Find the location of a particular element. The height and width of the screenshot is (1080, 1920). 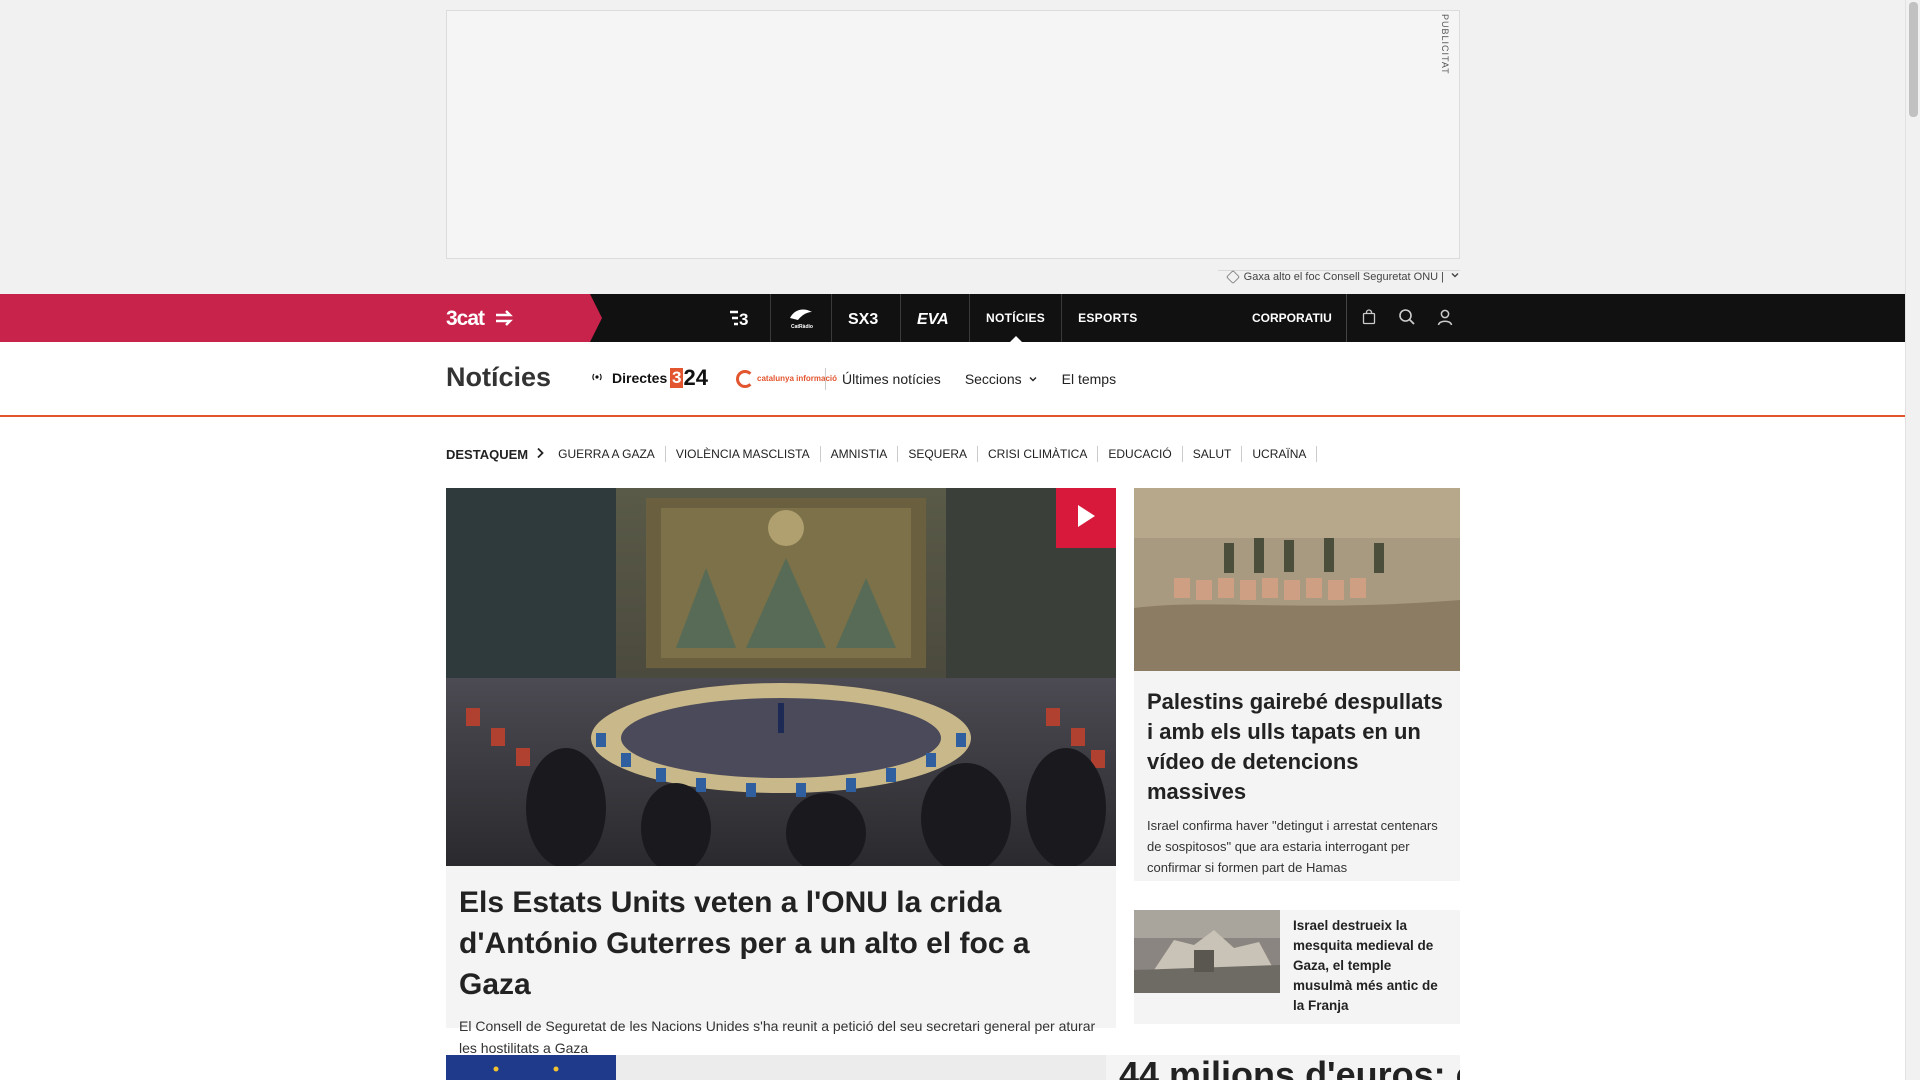

scrollbar-thumb is located at coordinates (1913, 59).